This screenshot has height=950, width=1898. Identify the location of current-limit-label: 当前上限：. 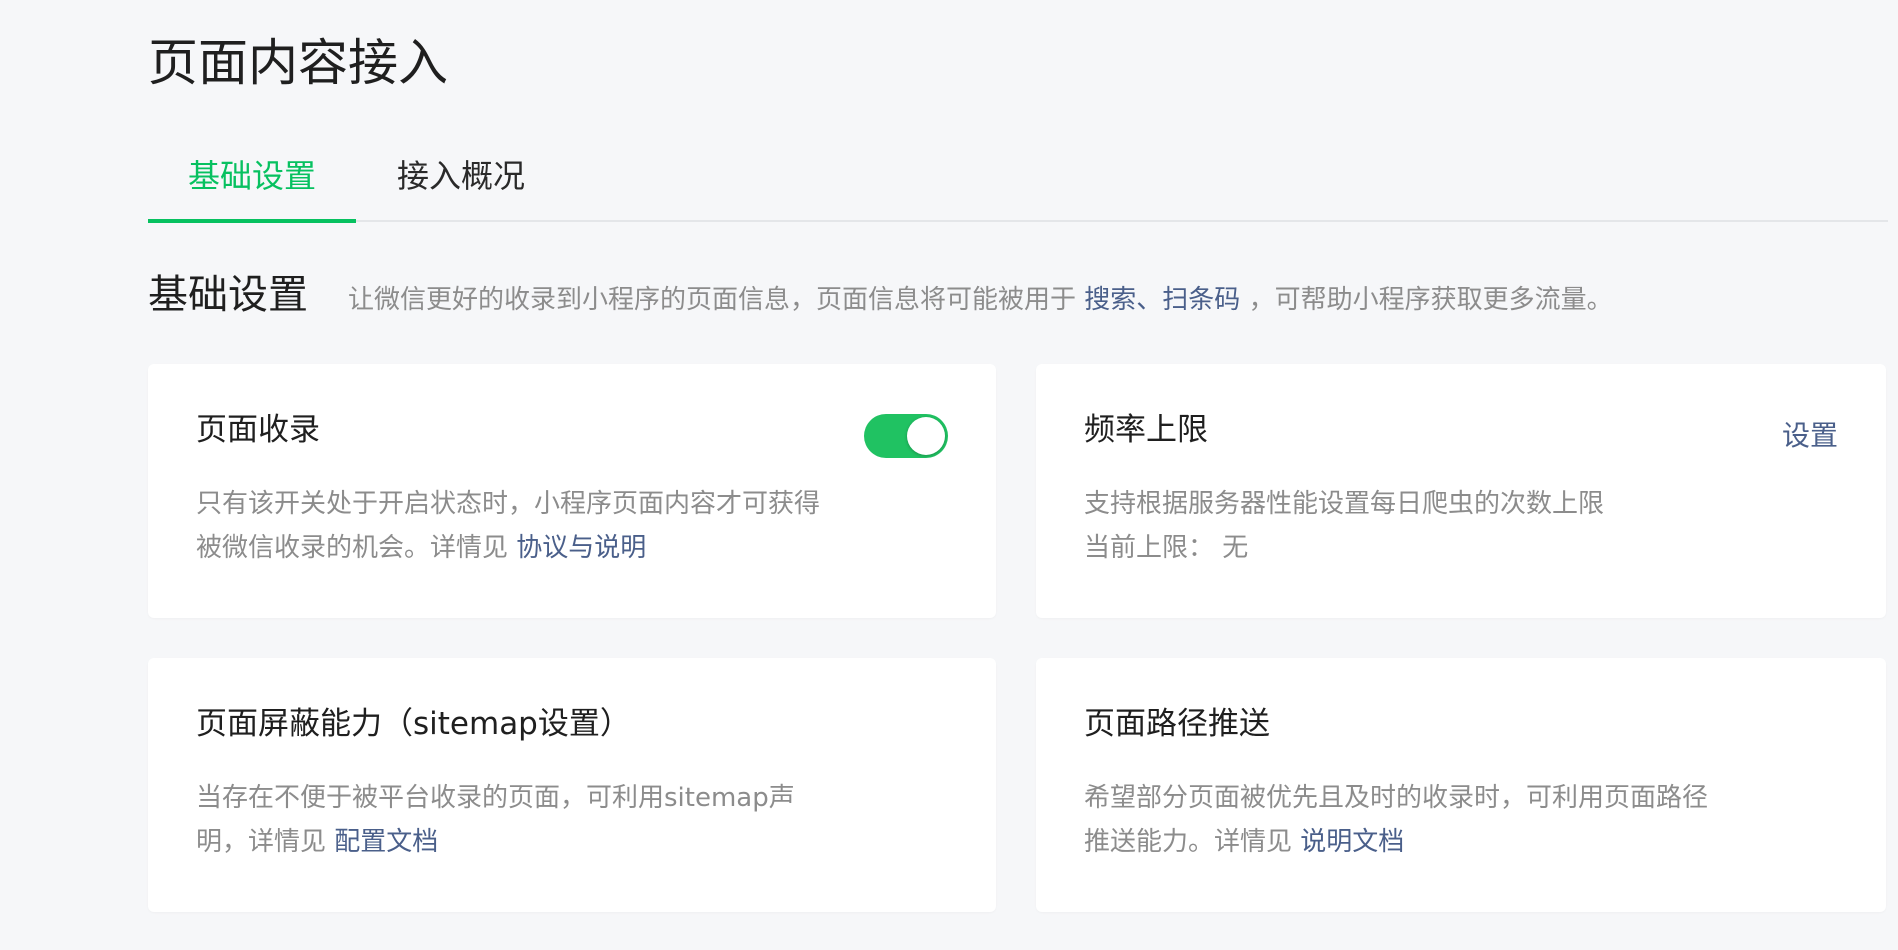
(1149, 548).